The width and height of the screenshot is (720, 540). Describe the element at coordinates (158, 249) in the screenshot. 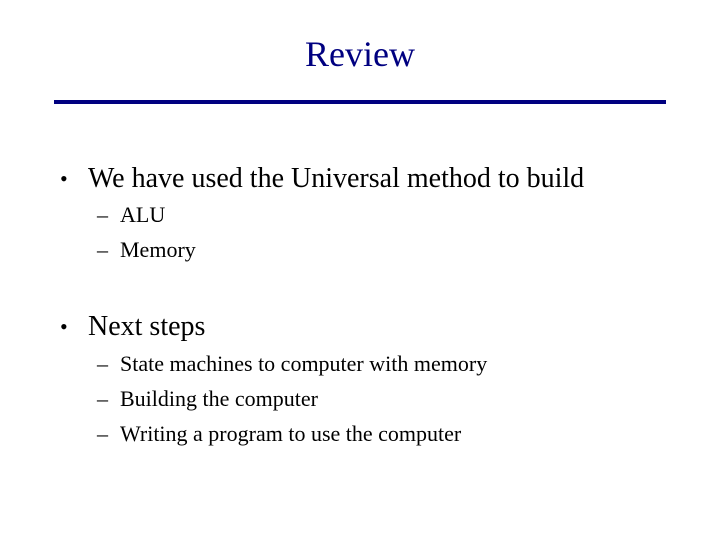

I see `sub-bullet-text: Memory` at that location.